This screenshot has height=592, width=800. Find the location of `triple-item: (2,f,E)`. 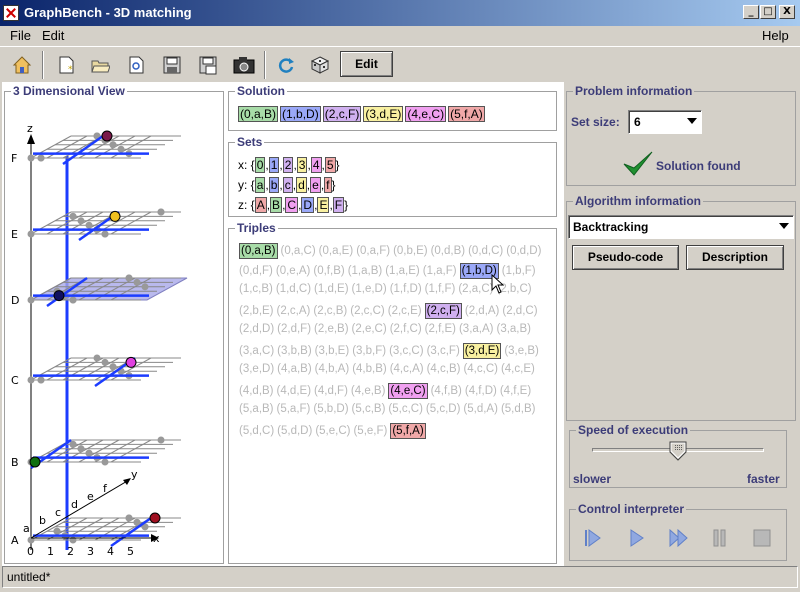

triple-item: (2,f,E) is located at coordinates (440, 329).